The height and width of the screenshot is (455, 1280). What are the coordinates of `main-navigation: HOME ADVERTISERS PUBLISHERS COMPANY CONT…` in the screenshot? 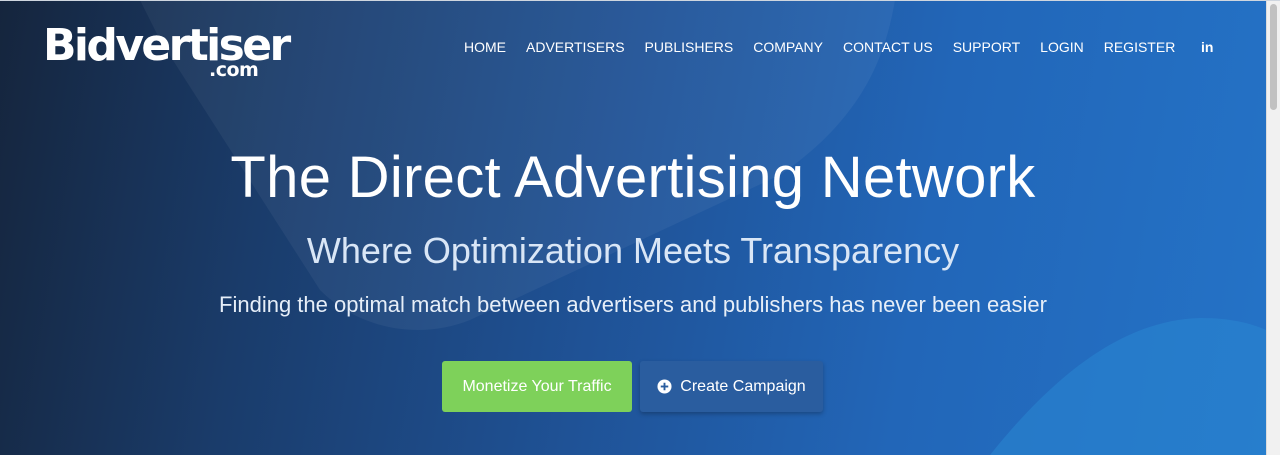 It's located at (819, 47).